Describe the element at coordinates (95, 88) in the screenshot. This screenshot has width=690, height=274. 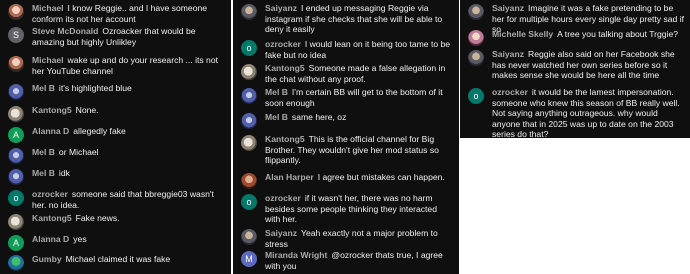
I see `message-text: it's highlighted blue` at that location.